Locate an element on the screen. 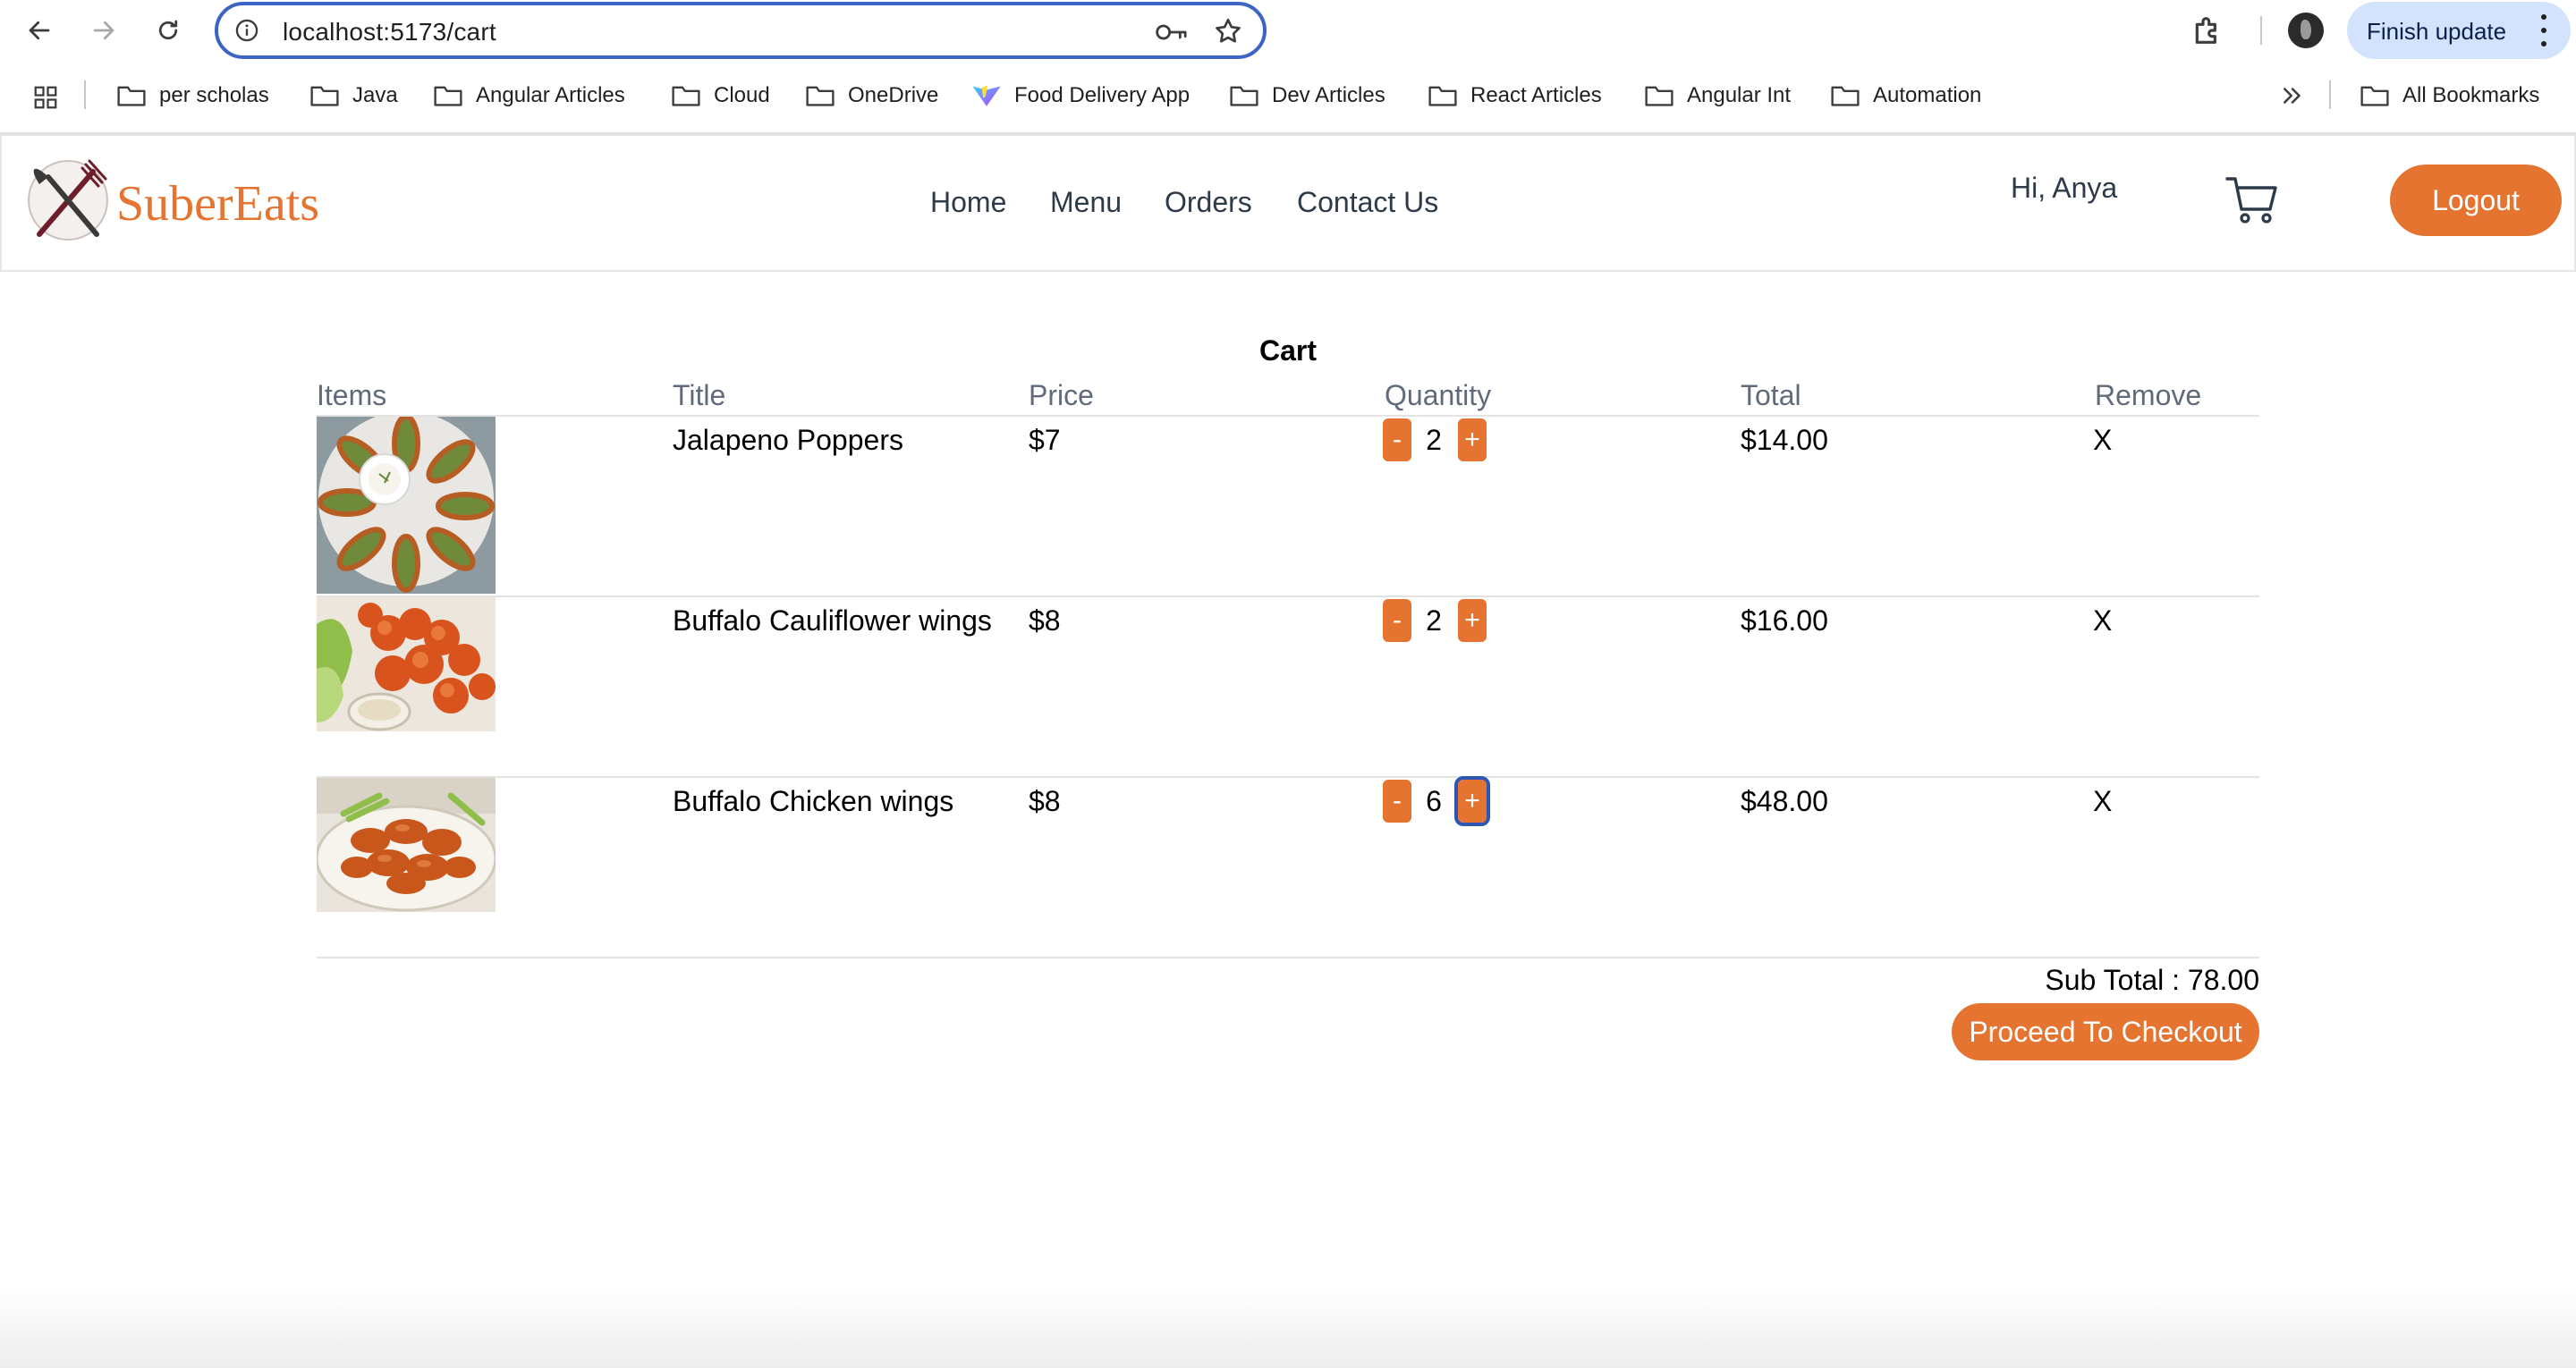 This screenshot has height=1368, width=2576. arrow-right-icon is located at coordinates (103, 30).